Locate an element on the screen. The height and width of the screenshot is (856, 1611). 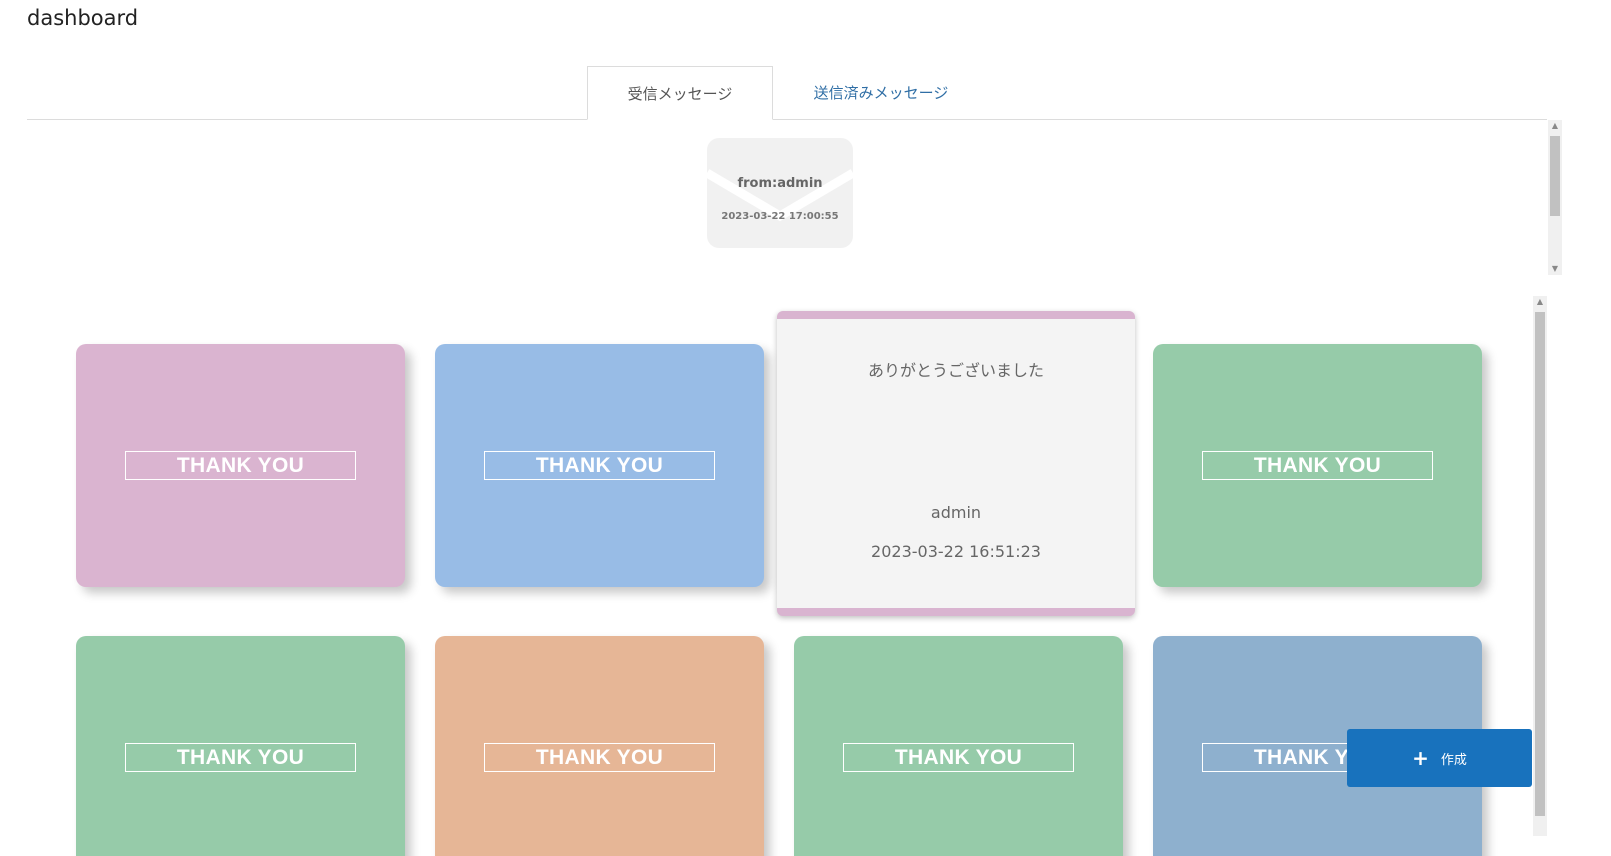
card-5: THANK YOU is located at coordinates (240, 746).